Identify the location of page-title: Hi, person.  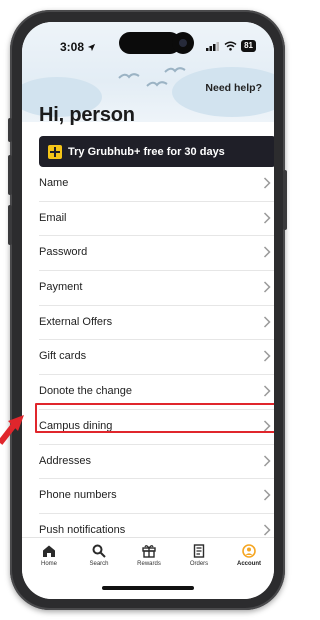
(87, 115).